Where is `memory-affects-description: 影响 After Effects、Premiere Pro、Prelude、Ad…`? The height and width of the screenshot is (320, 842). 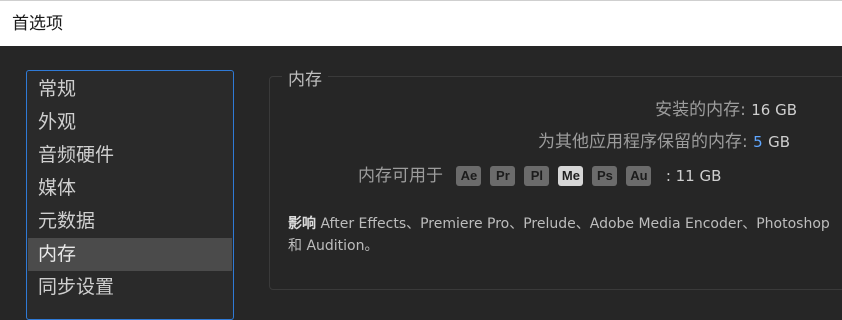 memory-affects-description: 影响 After Effects、Premiere Pro、Prelude、Ad… is located at coordinates (565, 235).